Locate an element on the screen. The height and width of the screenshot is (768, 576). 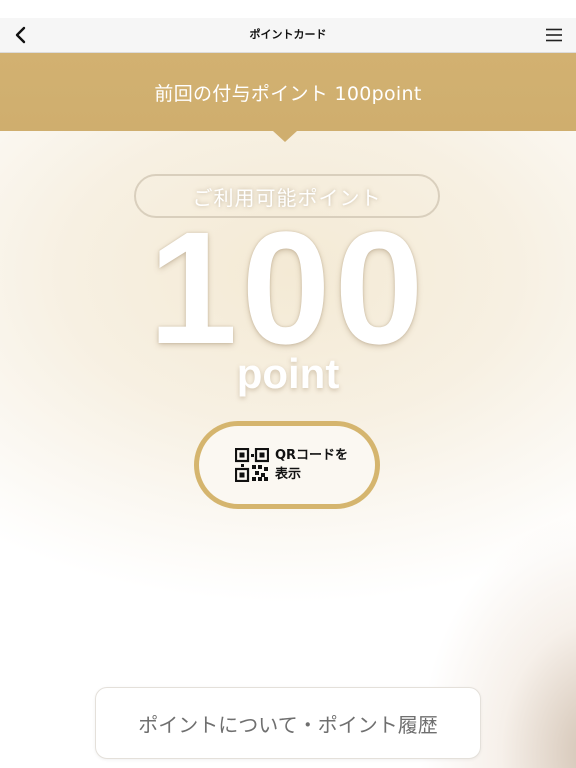
last-awarded-text: 前回の付与ポイント 100point is located at coordinates (288, 93).